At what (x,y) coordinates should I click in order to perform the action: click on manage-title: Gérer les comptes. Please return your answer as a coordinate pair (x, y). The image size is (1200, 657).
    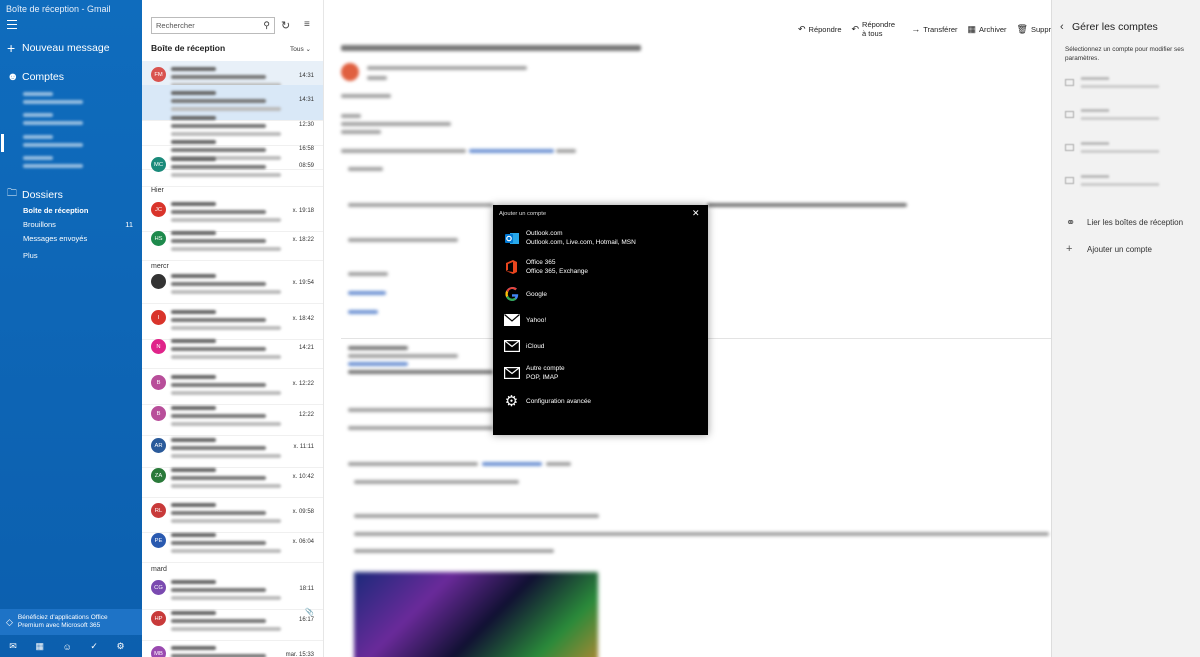
    Looking at the image, I should click on (1115, 27).